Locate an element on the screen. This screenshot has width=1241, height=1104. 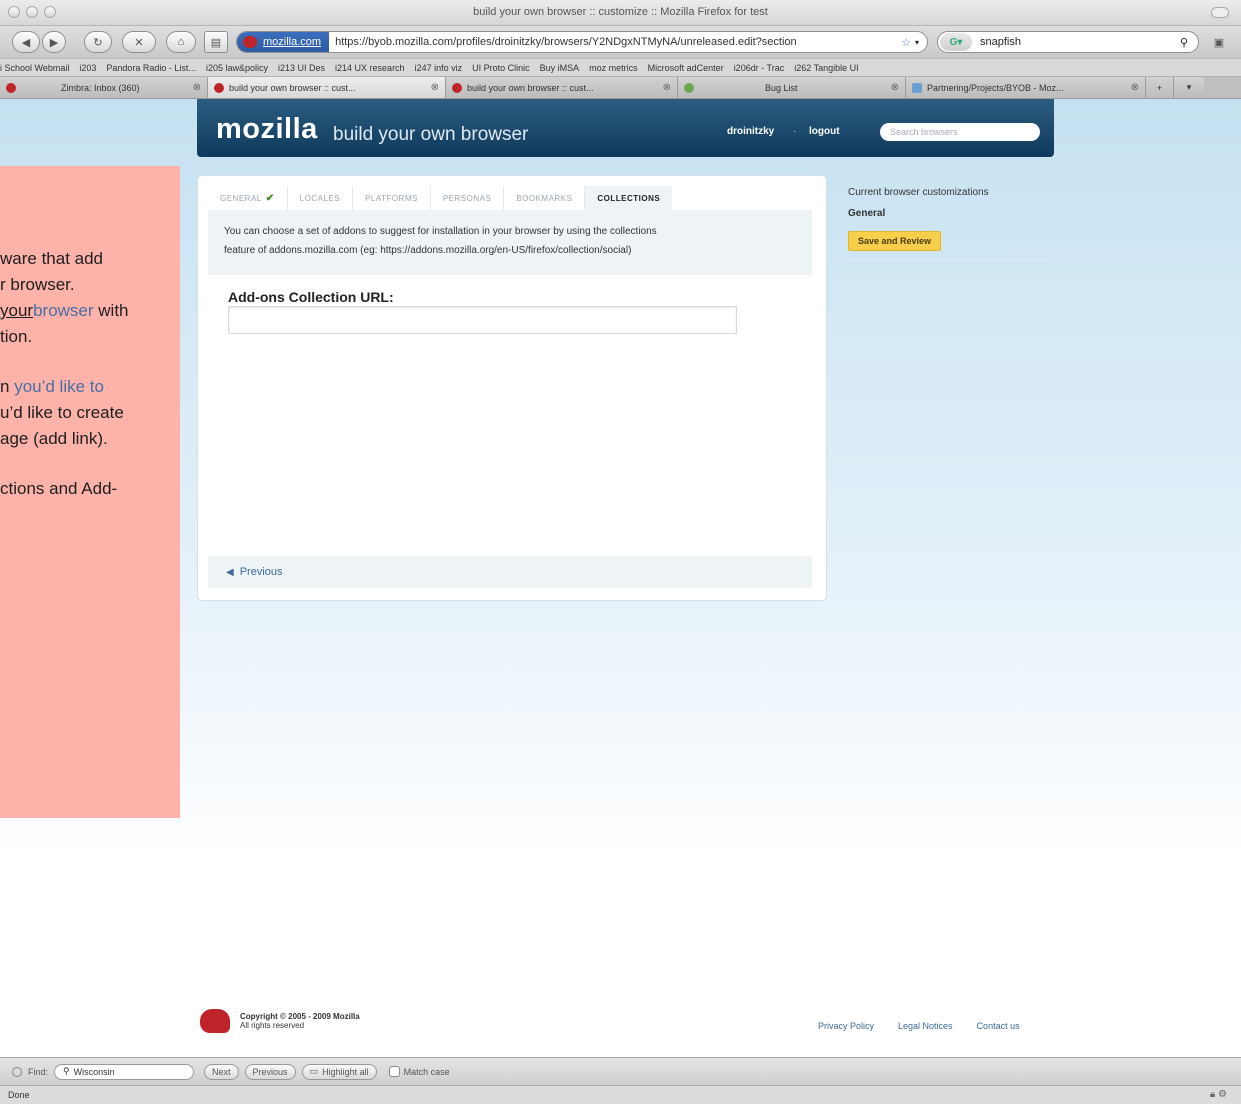
tab-bug-list: Bug List ⊗ is located at coordinates (792, 87).